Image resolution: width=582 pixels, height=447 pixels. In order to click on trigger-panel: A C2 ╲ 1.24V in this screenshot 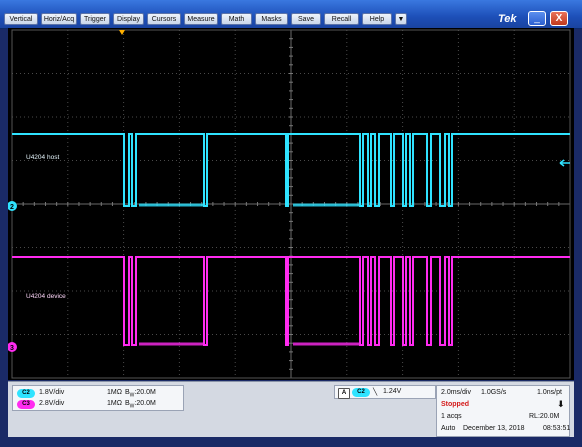, I will do `click(385, 392)`.